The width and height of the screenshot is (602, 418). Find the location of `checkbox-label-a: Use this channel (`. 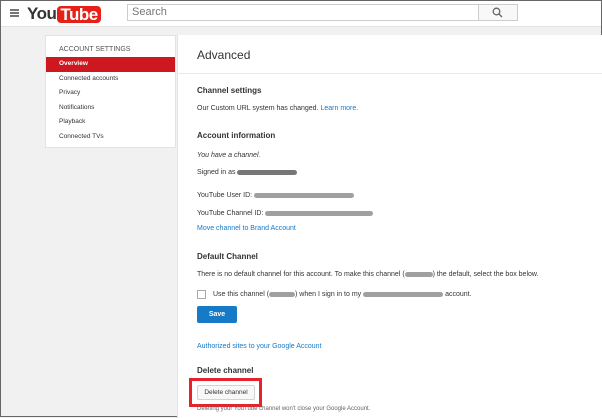

checkbox-label-a: Use this channel ( is located at coordinates (241, 294).